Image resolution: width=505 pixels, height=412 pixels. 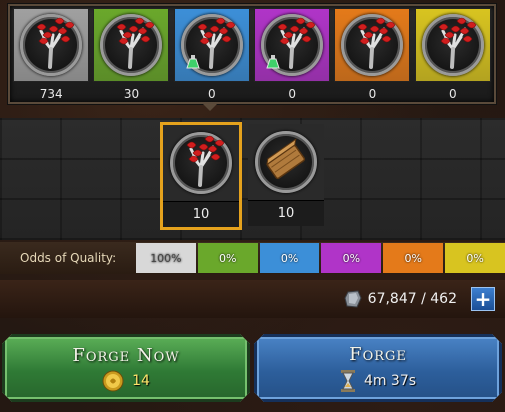 I want to click on odds-cell-rare: 0%, so click(x=289, y=258).